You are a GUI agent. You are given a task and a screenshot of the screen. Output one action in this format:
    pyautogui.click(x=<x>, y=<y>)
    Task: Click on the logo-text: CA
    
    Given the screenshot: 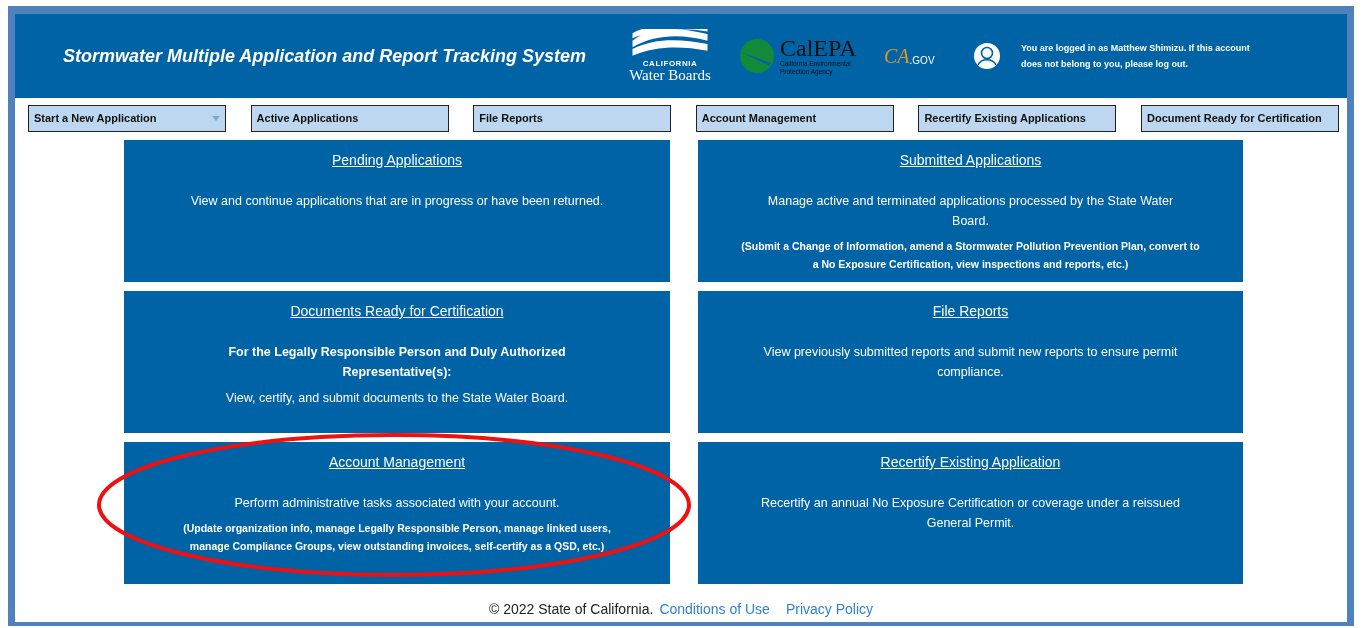 What is the action you would take?
    pyautogui.click(x=897, y=56)
    